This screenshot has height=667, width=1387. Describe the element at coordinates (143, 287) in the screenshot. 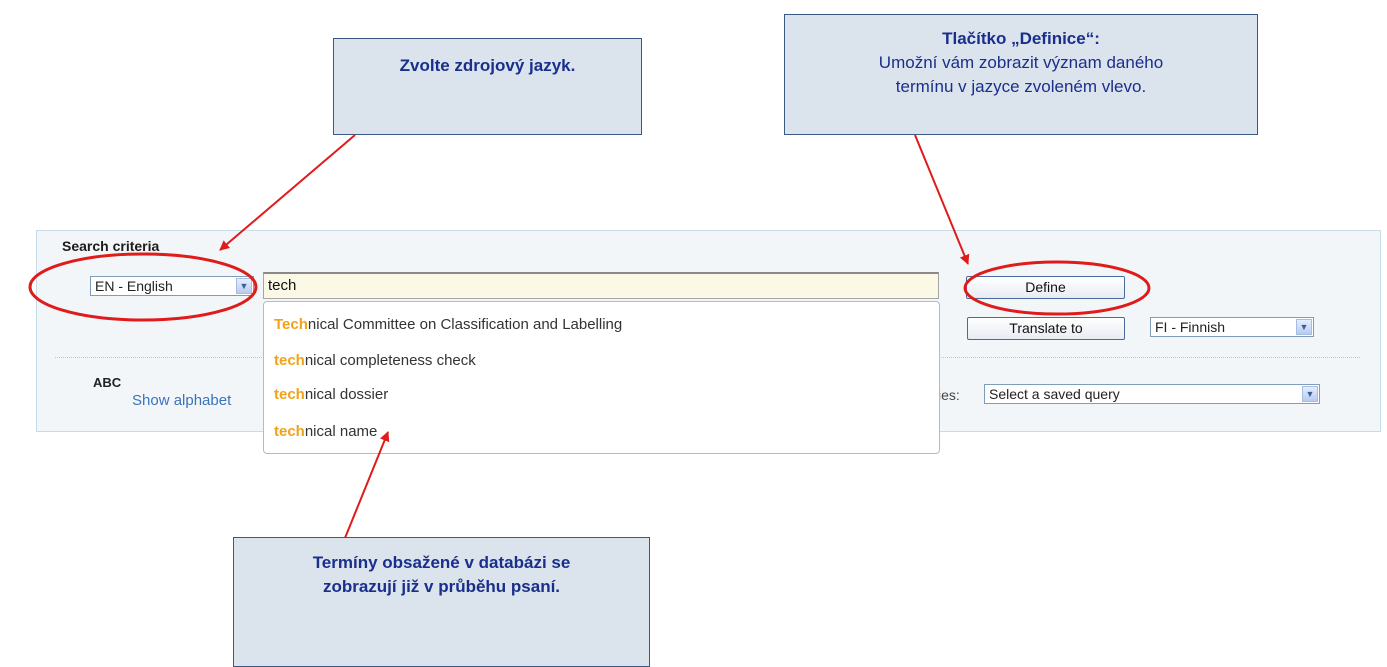

I see `highlight-source-language` at that location.